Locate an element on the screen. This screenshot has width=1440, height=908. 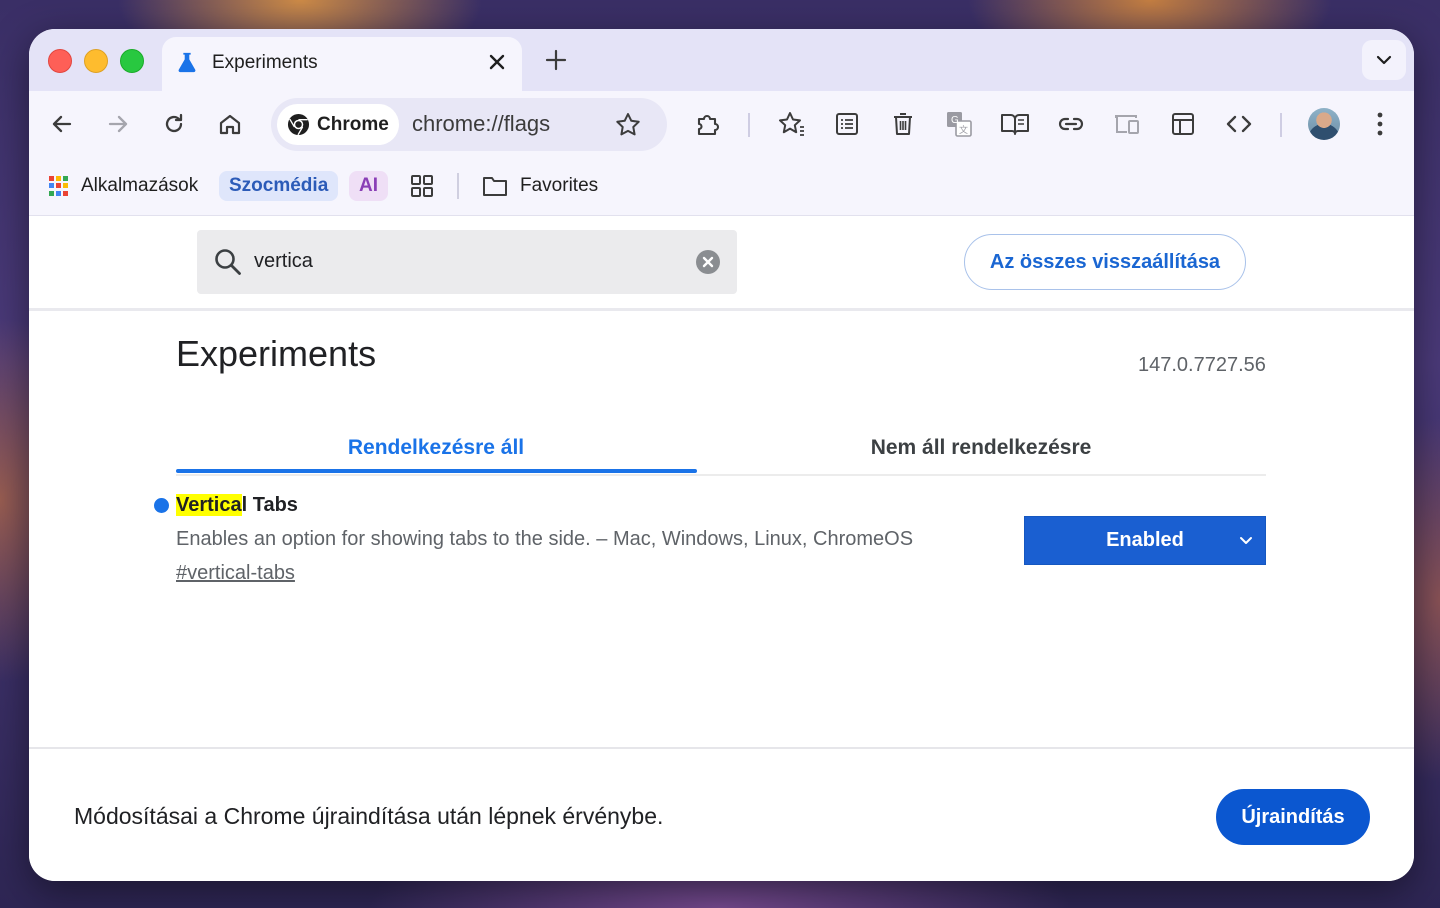
forward-button is located at coordinates (118, 124).